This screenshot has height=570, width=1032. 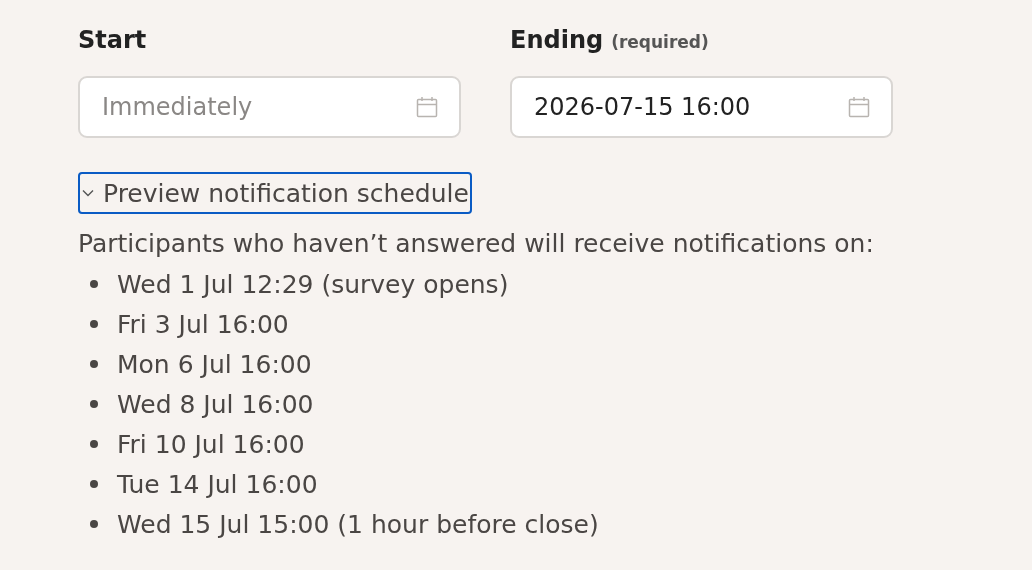 I want to click on schedule-date: Fri 10 Jul 16:00, so click(x=211, y=444).